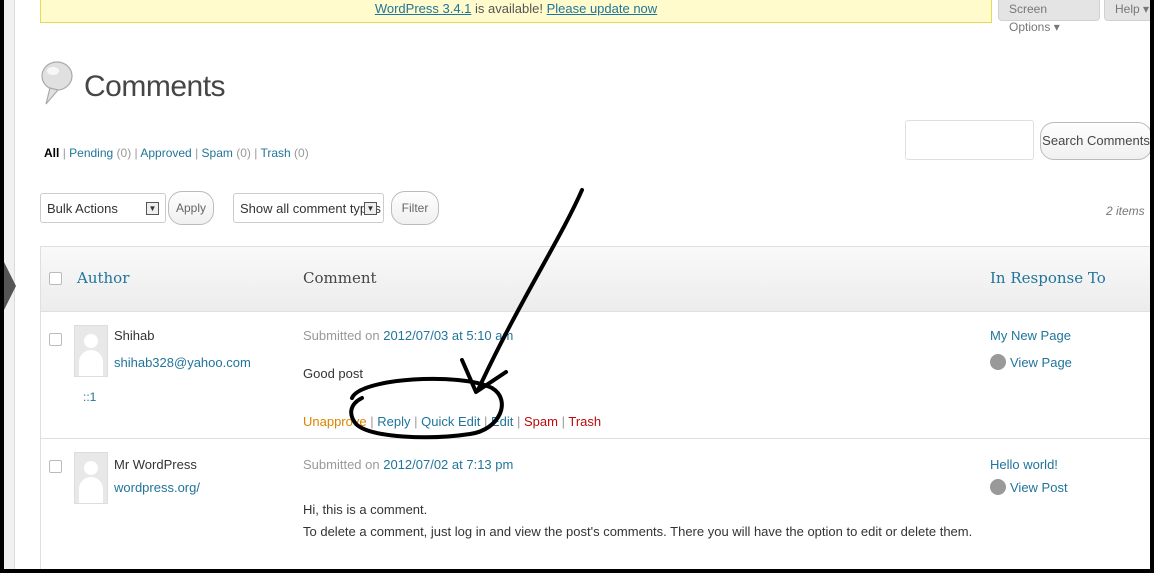 This screenshot has width=1154, height=577. What do you see at coordinates (182, 362) in the screenshot?
I see `author-email-link: shihab328@yahoo.com` at bounding box center [182, 362].